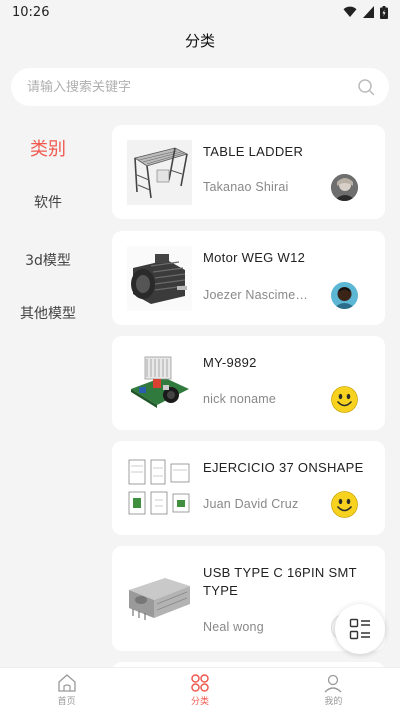 This screenshot has width=400, height=712. What do you see at coordinates (233, 627) in the screenshot?
I see `model-author: Neal wong` at bounding box center [233, 627].